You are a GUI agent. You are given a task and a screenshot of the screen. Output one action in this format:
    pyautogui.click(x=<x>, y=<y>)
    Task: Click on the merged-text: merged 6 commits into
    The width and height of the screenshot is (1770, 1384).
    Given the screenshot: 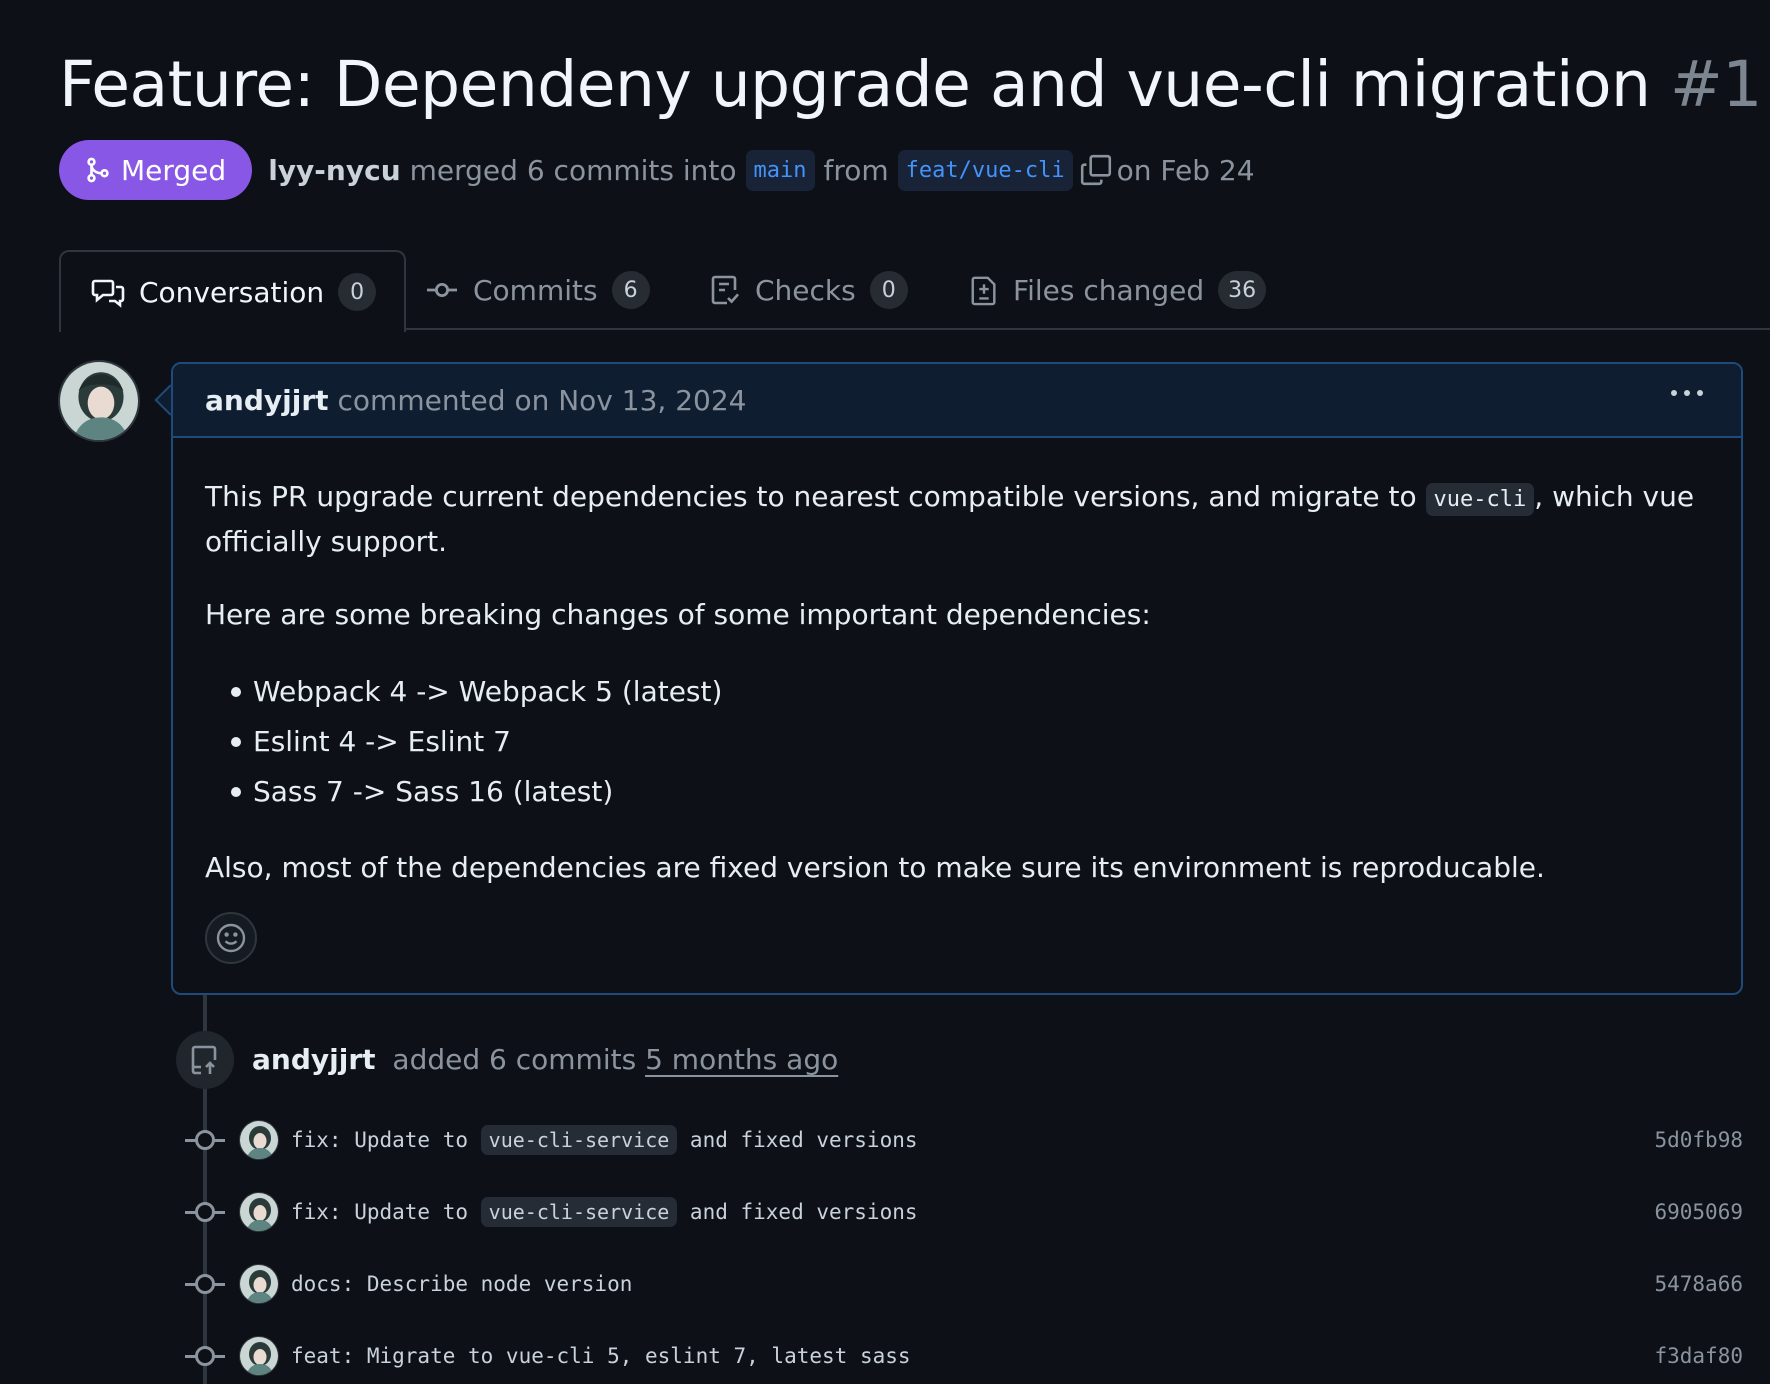 What is the action you would take?
    pyautogui.click(x=573, y=170)
    